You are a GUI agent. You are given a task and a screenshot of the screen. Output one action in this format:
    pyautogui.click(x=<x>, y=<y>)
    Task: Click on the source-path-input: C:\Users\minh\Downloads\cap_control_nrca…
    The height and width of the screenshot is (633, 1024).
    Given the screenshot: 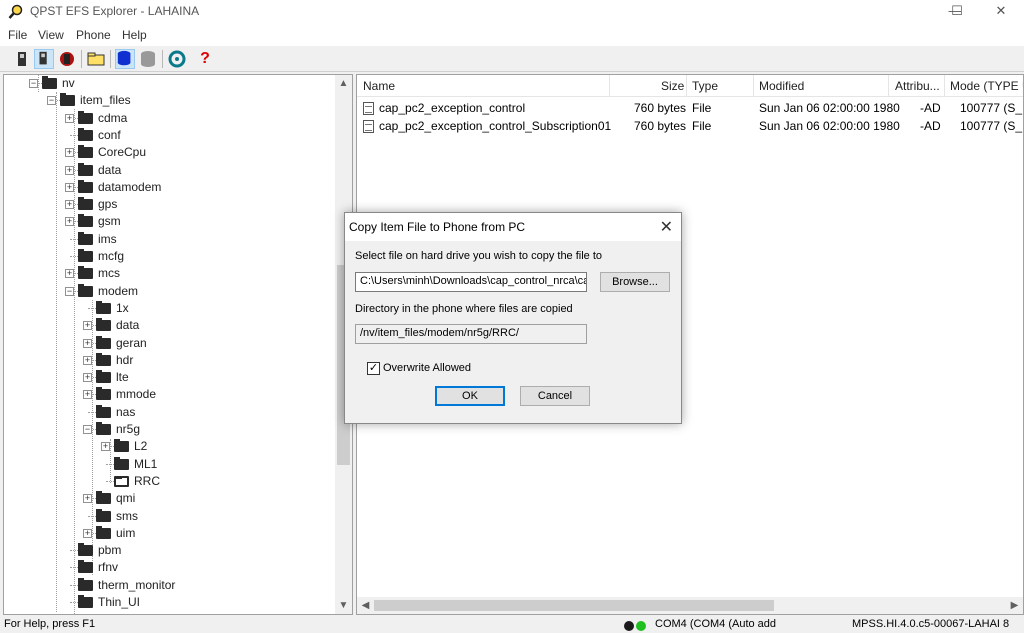 What is the action you would take?
    pyautogui.click(x=471, y=282)
    